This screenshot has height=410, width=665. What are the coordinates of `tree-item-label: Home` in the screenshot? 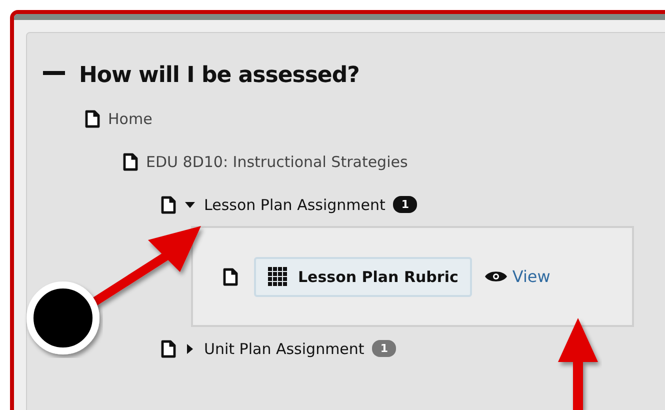 It's located at (130, 119).